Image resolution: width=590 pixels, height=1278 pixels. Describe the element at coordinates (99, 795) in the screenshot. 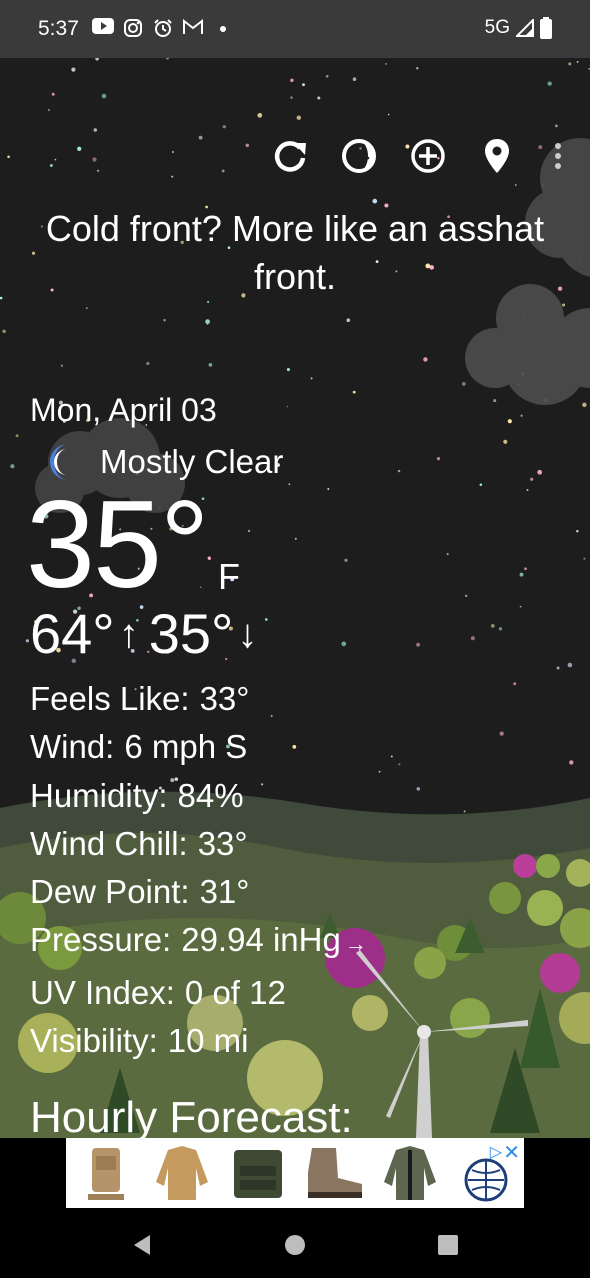

I see `detail-label: Humidity:` at that location.